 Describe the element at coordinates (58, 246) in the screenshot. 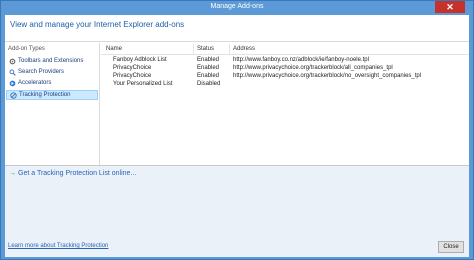

I see `learn-more-link: Learn more about Tracking Protection` at that location.